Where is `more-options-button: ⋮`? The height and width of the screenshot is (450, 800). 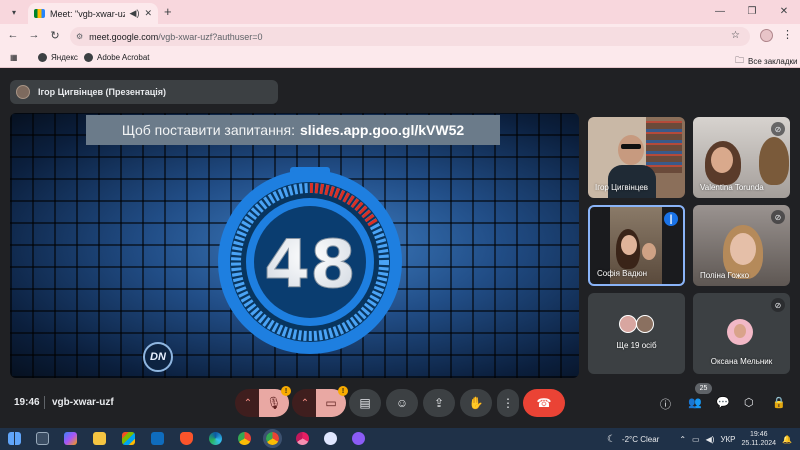 more-options-button: ⋮ is located at coordinates (508, 403).